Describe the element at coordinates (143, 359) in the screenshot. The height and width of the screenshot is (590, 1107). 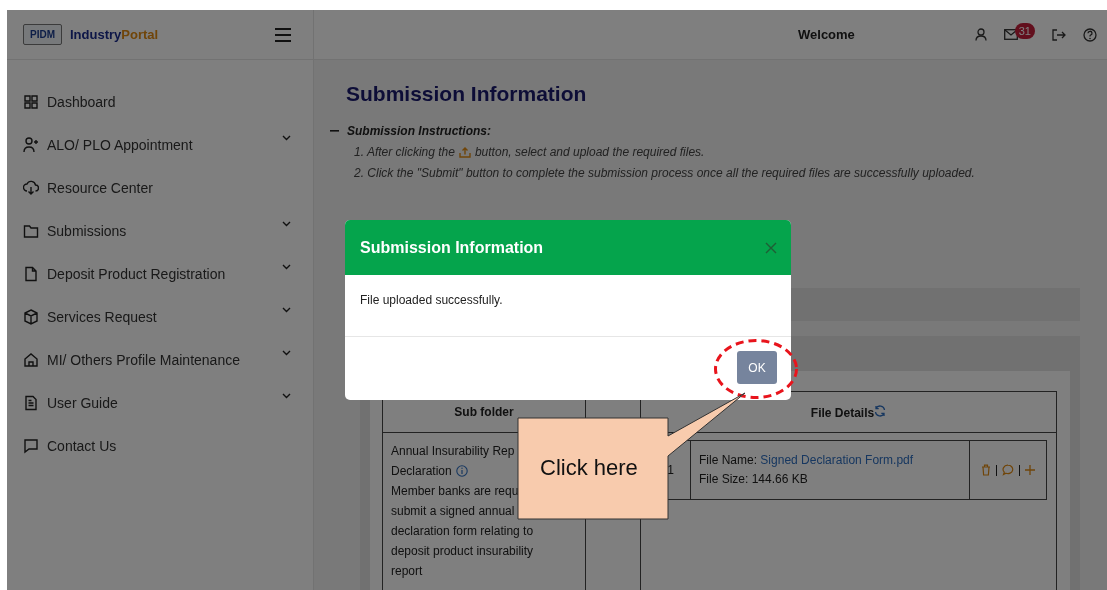
I see `sidebar-item: MI/ Others Profile Maintenance` at that location.